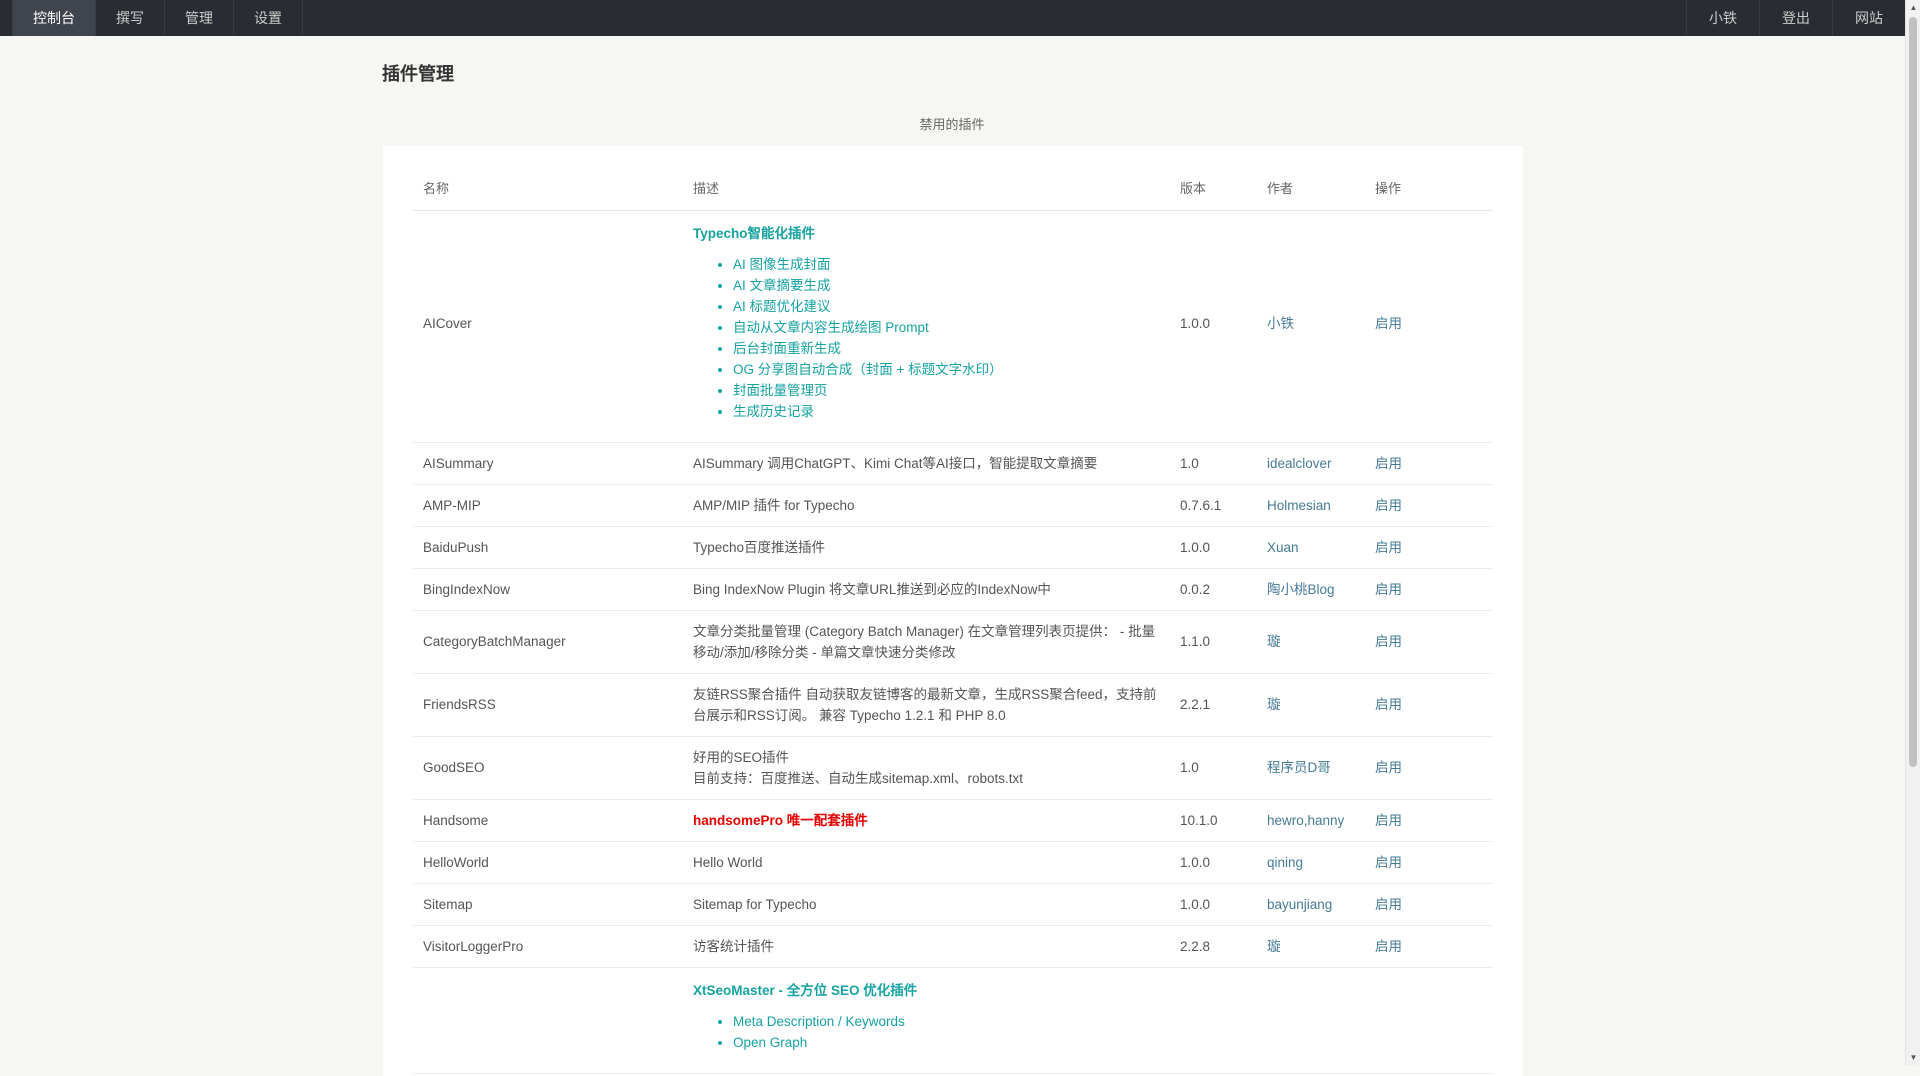  Describe the element at coordinates (946, 1021) in the screenshot. I see `list-item: Meta Description / Keywords` at that location.